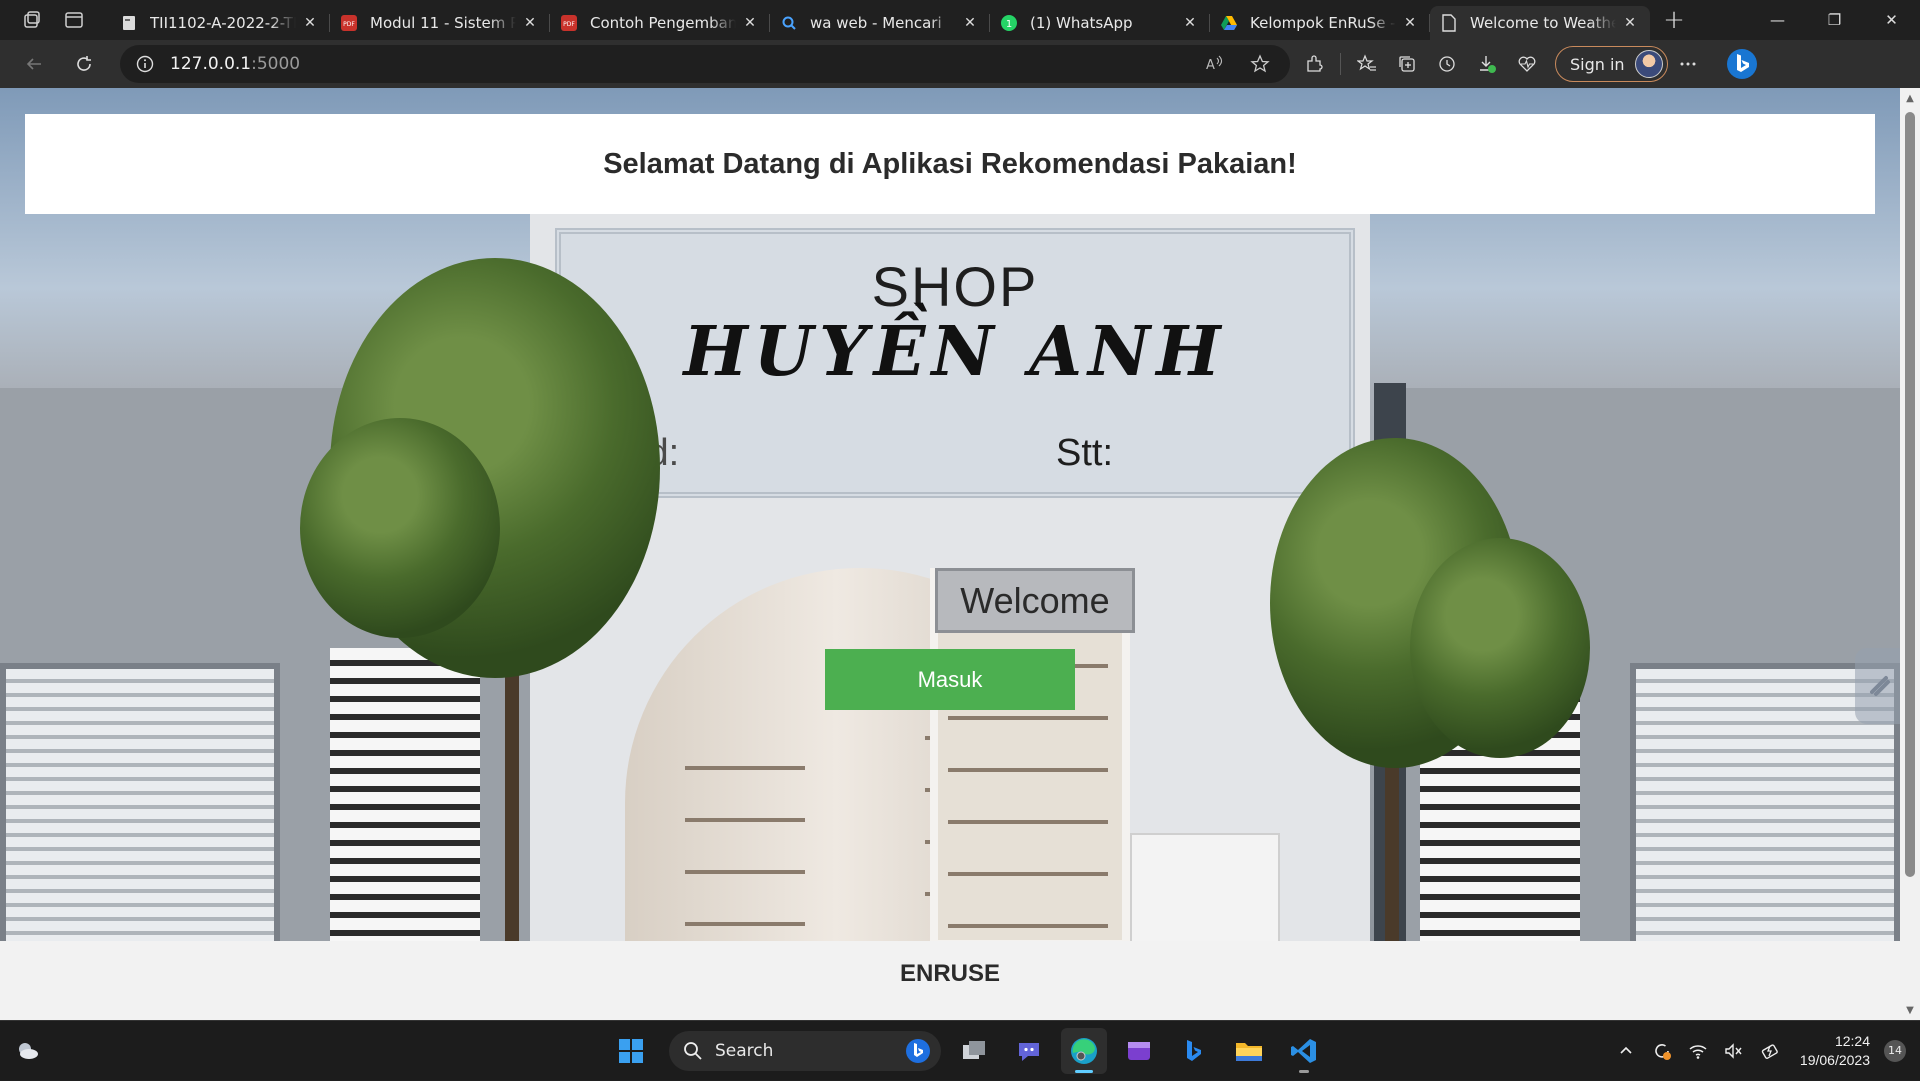 The image size is (1920, 1081). I want to click on back-button, so click(34, 64).